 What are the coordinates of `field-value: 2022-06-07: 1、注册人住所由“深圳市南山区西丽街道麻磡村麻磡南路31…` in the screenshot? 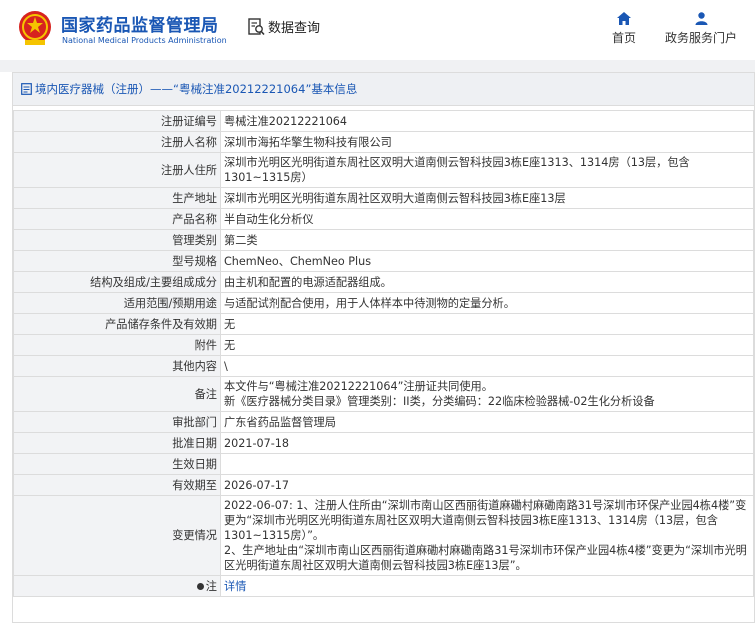 It's located at (487, 535).